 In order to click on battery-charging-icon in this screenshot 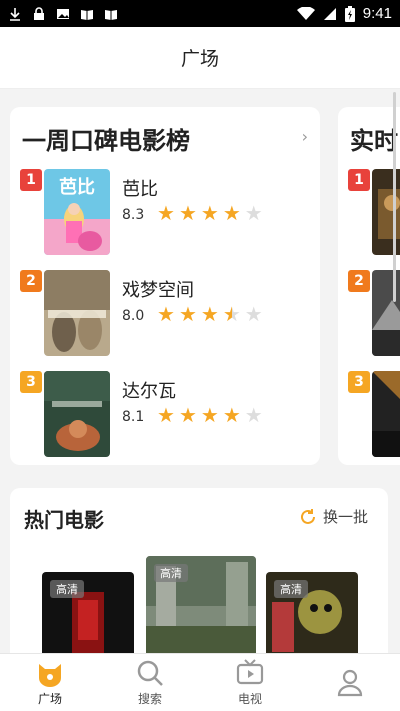, I will do `click(349, 13)`.